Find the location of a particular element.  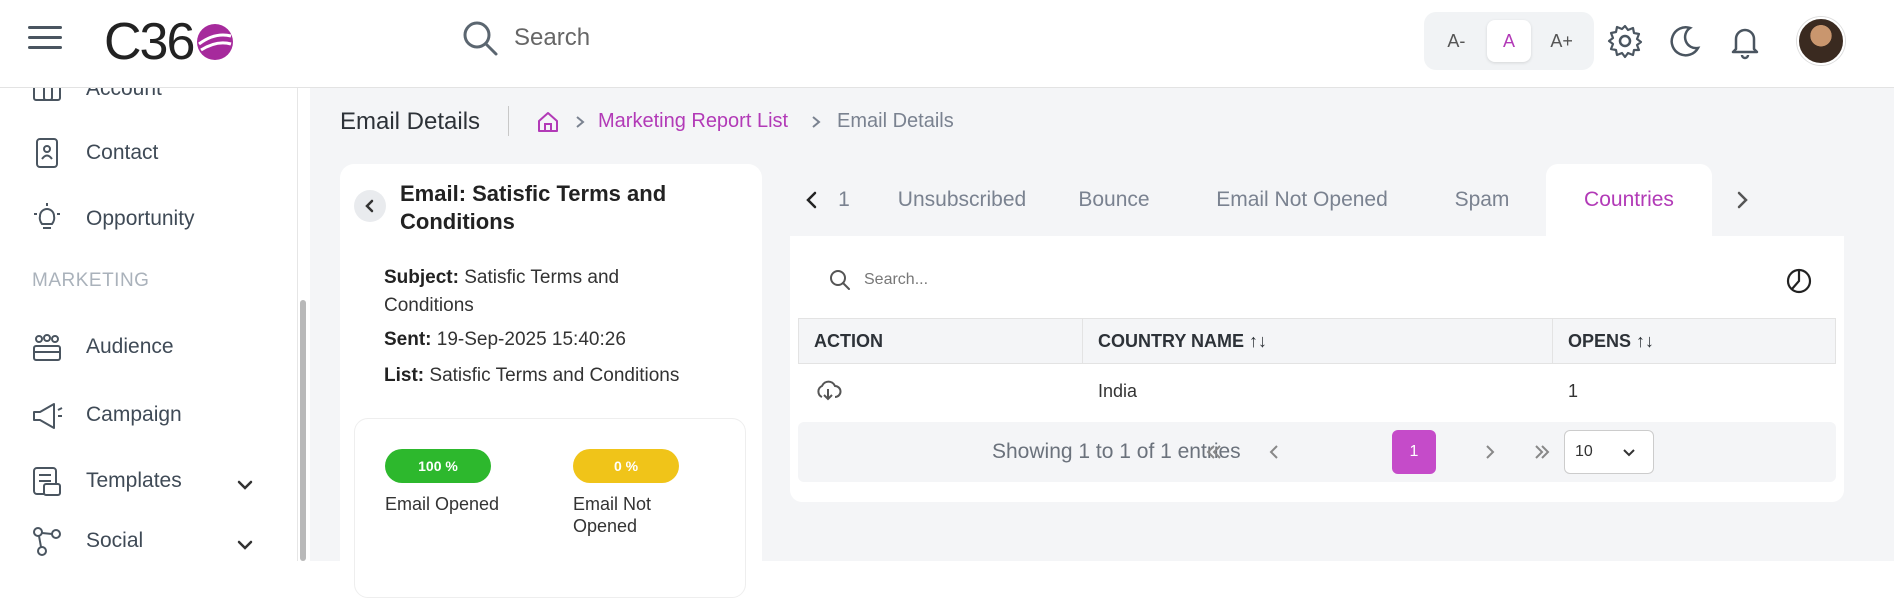

gear-icon is located at coordinates (1625, 41).